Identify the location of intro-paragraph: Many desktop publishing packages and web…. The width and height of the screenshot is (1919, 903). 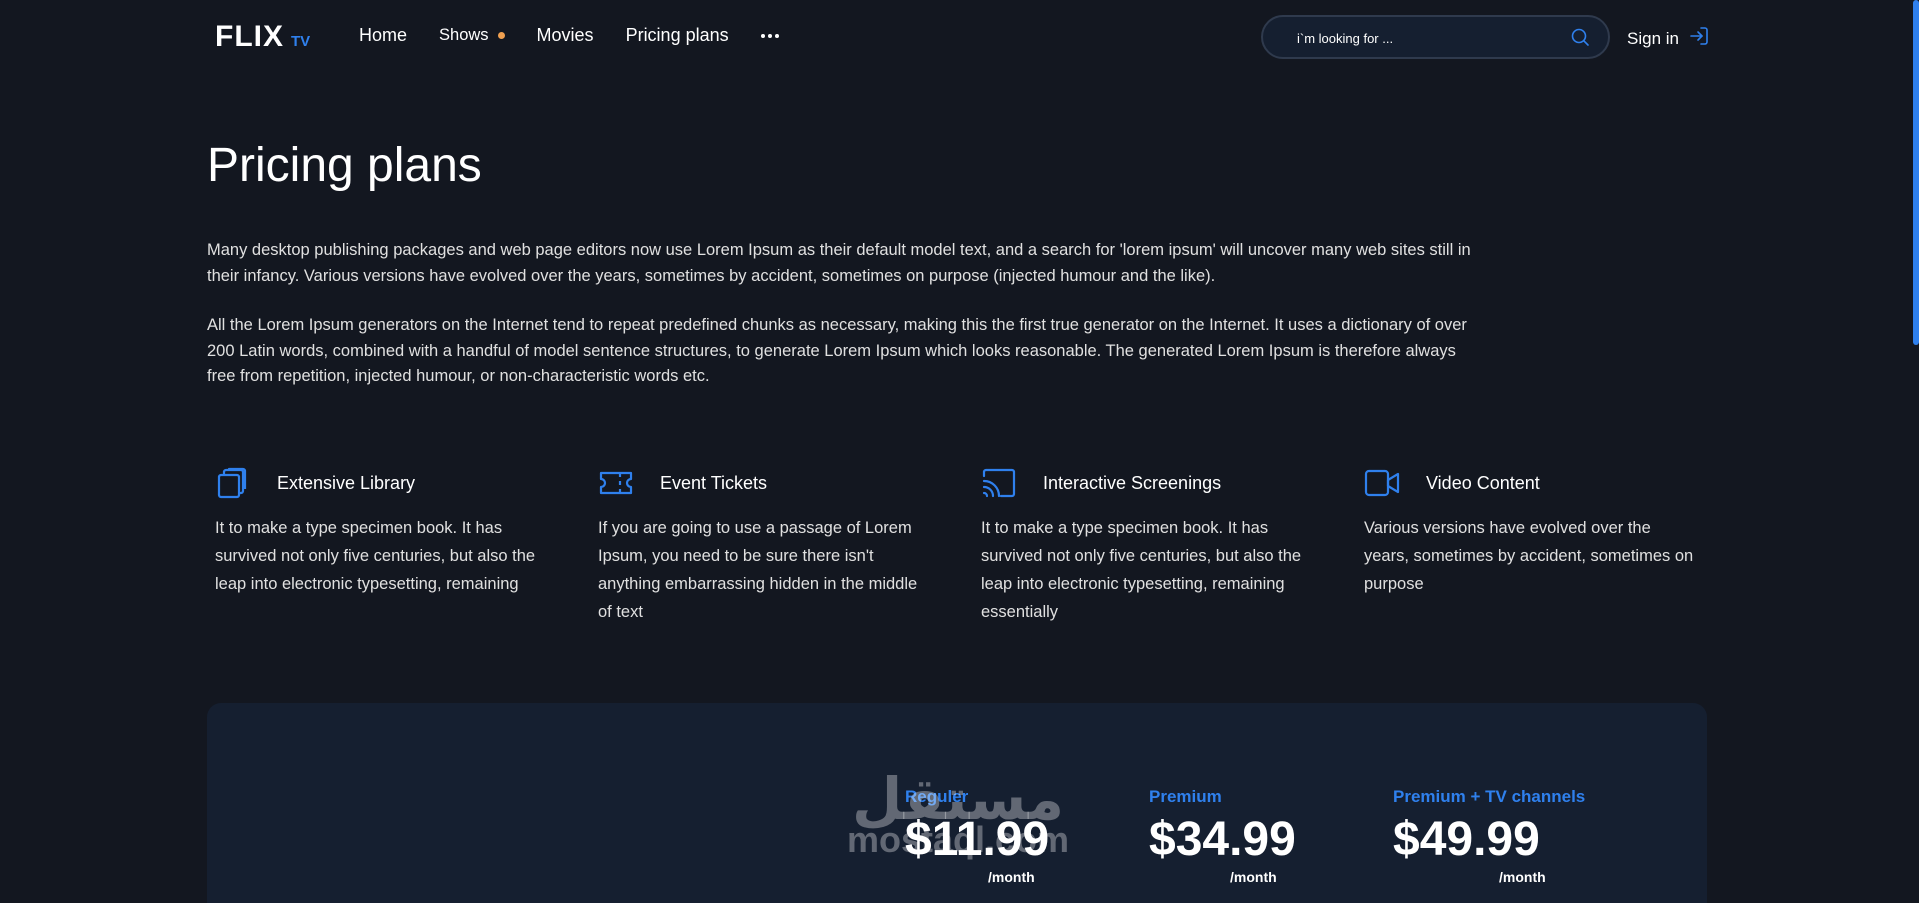
(839, 263).